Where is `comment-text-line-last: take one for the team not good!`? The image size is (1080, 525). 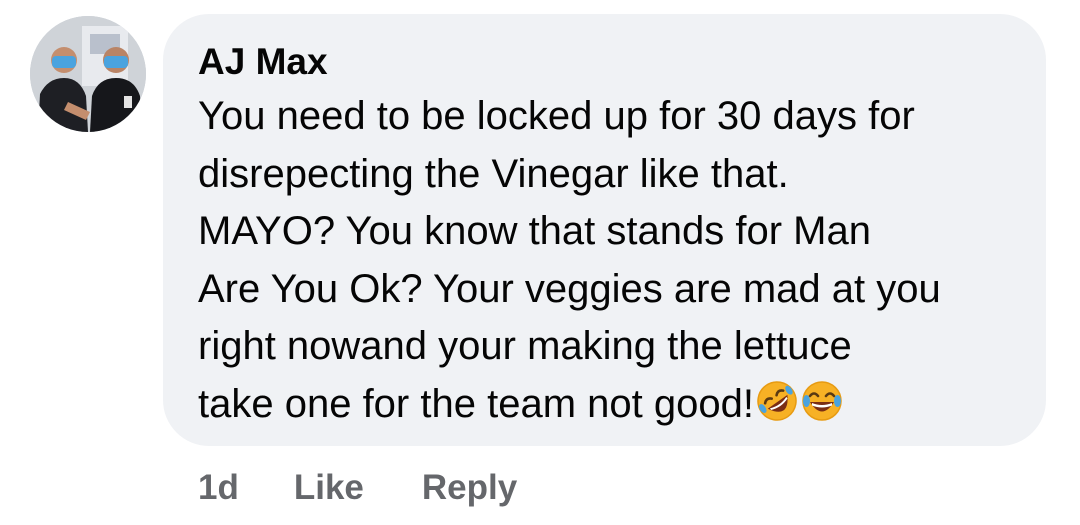 comment-text-line-last: take one for the team not good! is located at coordinates (613, 405).